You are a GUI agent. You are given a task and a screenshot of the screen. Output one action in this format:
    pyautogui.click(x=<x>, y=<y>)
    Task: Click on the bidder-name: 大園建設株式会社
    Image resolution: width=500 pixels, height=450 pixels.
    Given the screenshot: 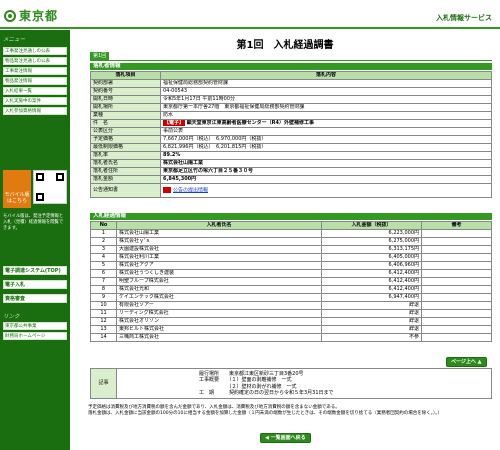 What is the action you would take?
    pyautogui.click(x=219, y=249)
    